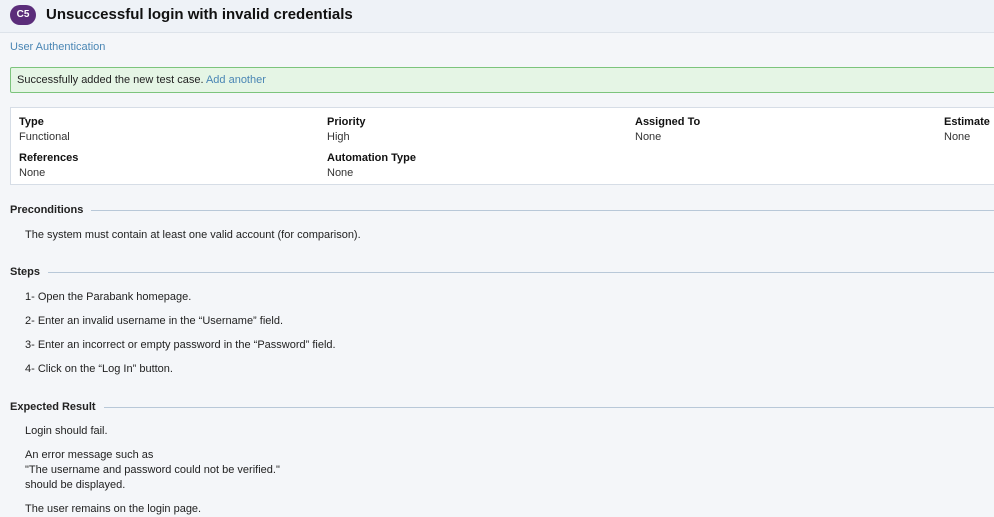  I want to click on breadcrumb-section-link: User Authentication, so click(57, 47).